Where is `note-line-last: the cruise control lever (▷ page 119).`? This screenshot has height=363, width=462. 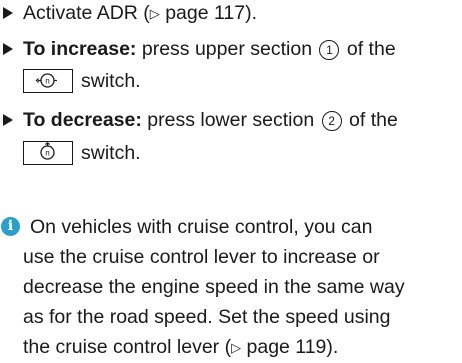
note-line-last: the cruise control lever (▷ page 119). is located at coordinates (180, 347).